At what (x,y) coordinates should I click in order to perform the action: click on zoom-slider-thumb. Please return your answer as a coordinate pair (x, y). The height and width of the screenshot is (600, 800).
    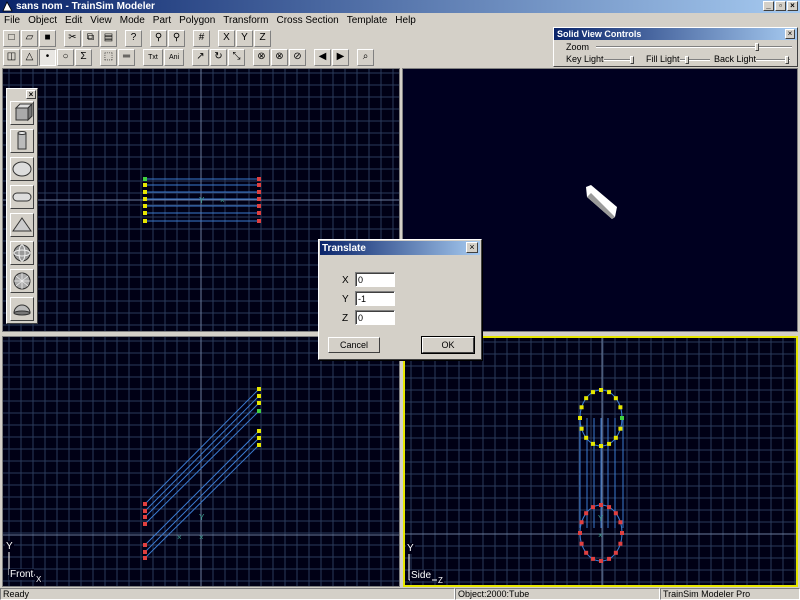
    Looking at the image, I should click on (756, 47).